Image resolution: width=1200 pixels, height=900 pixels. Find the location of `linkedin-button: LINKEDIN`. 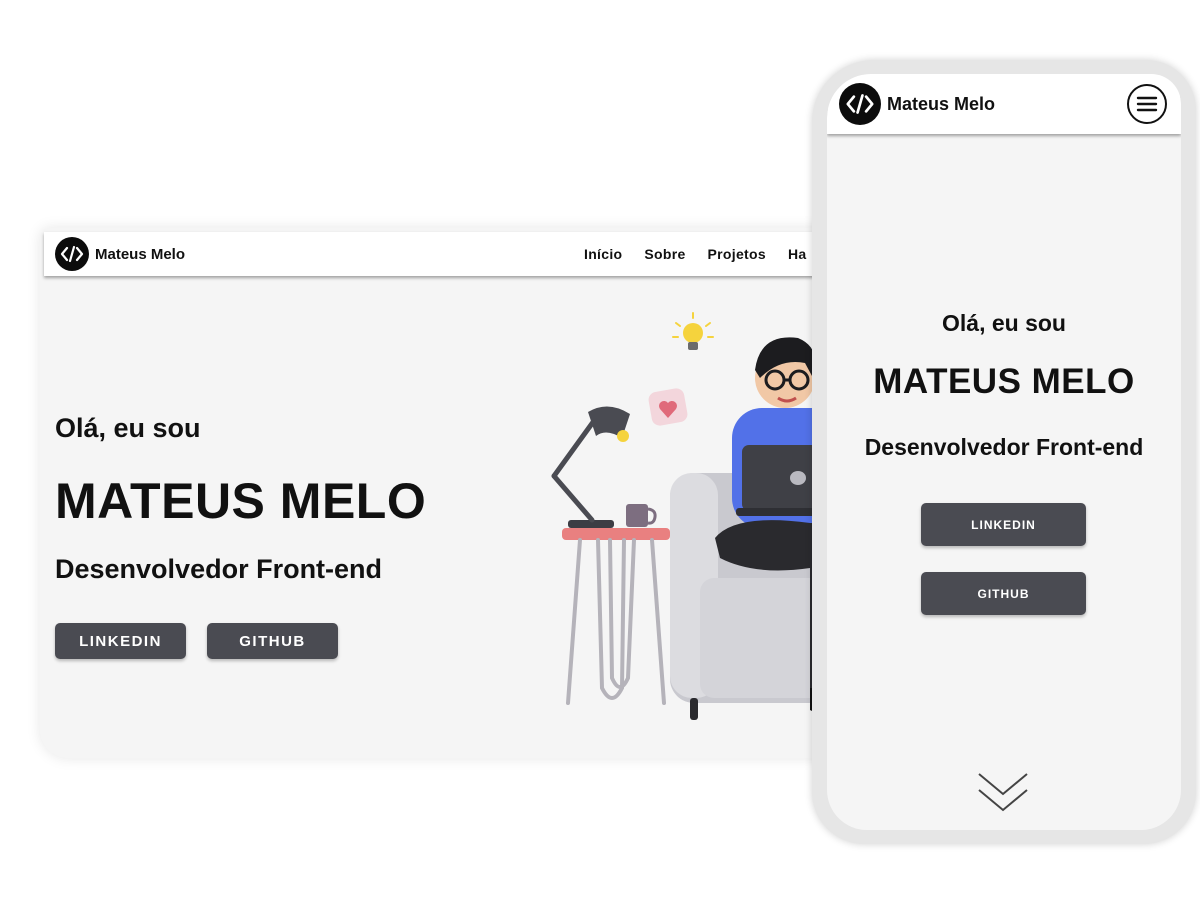

linkedin-button: LINKEDIN is located at coordinates (120, 641).